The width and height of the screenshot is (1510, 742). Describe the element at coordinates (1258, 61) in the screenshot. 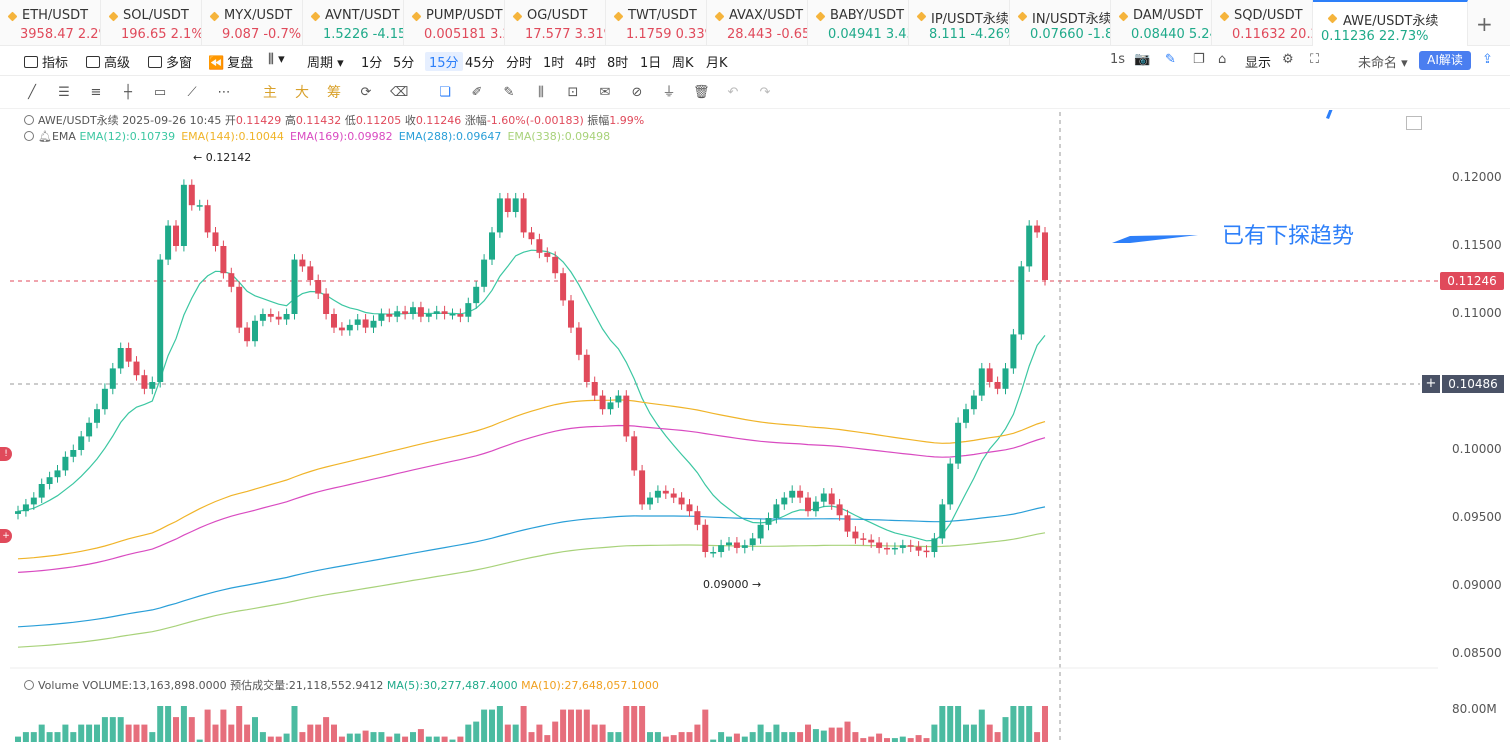

I see `display-button: 显示` at that location.